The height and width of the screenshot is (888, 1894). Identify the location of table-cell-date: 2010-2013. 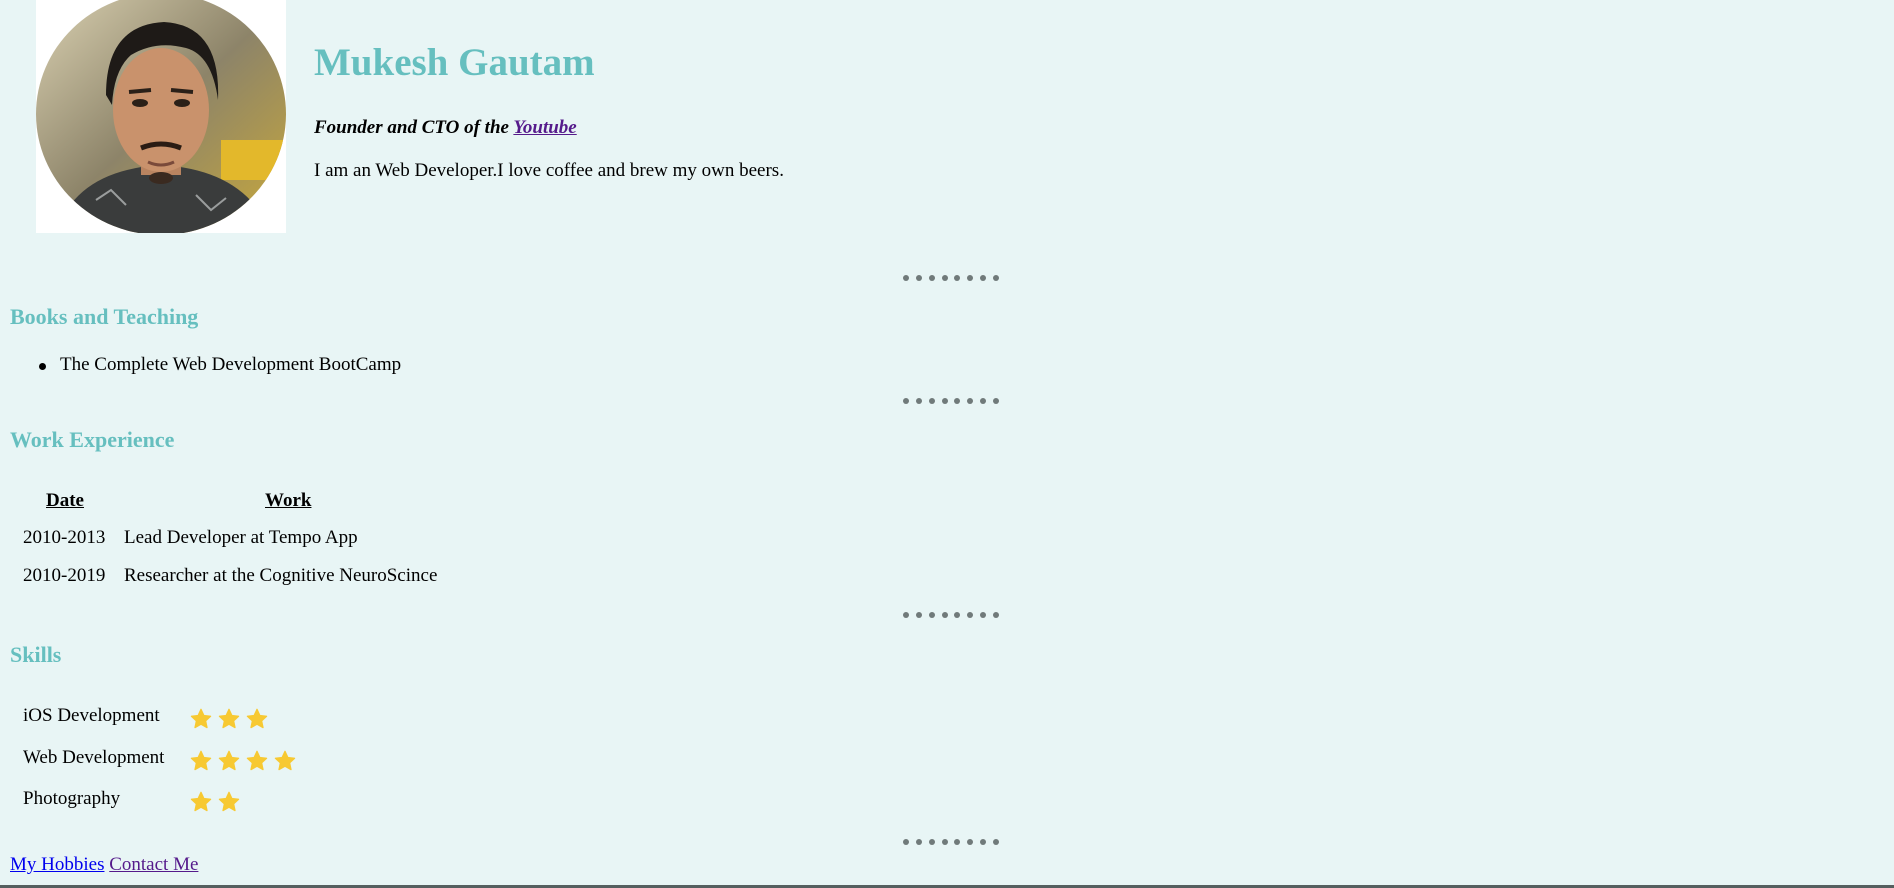
(64, 537).